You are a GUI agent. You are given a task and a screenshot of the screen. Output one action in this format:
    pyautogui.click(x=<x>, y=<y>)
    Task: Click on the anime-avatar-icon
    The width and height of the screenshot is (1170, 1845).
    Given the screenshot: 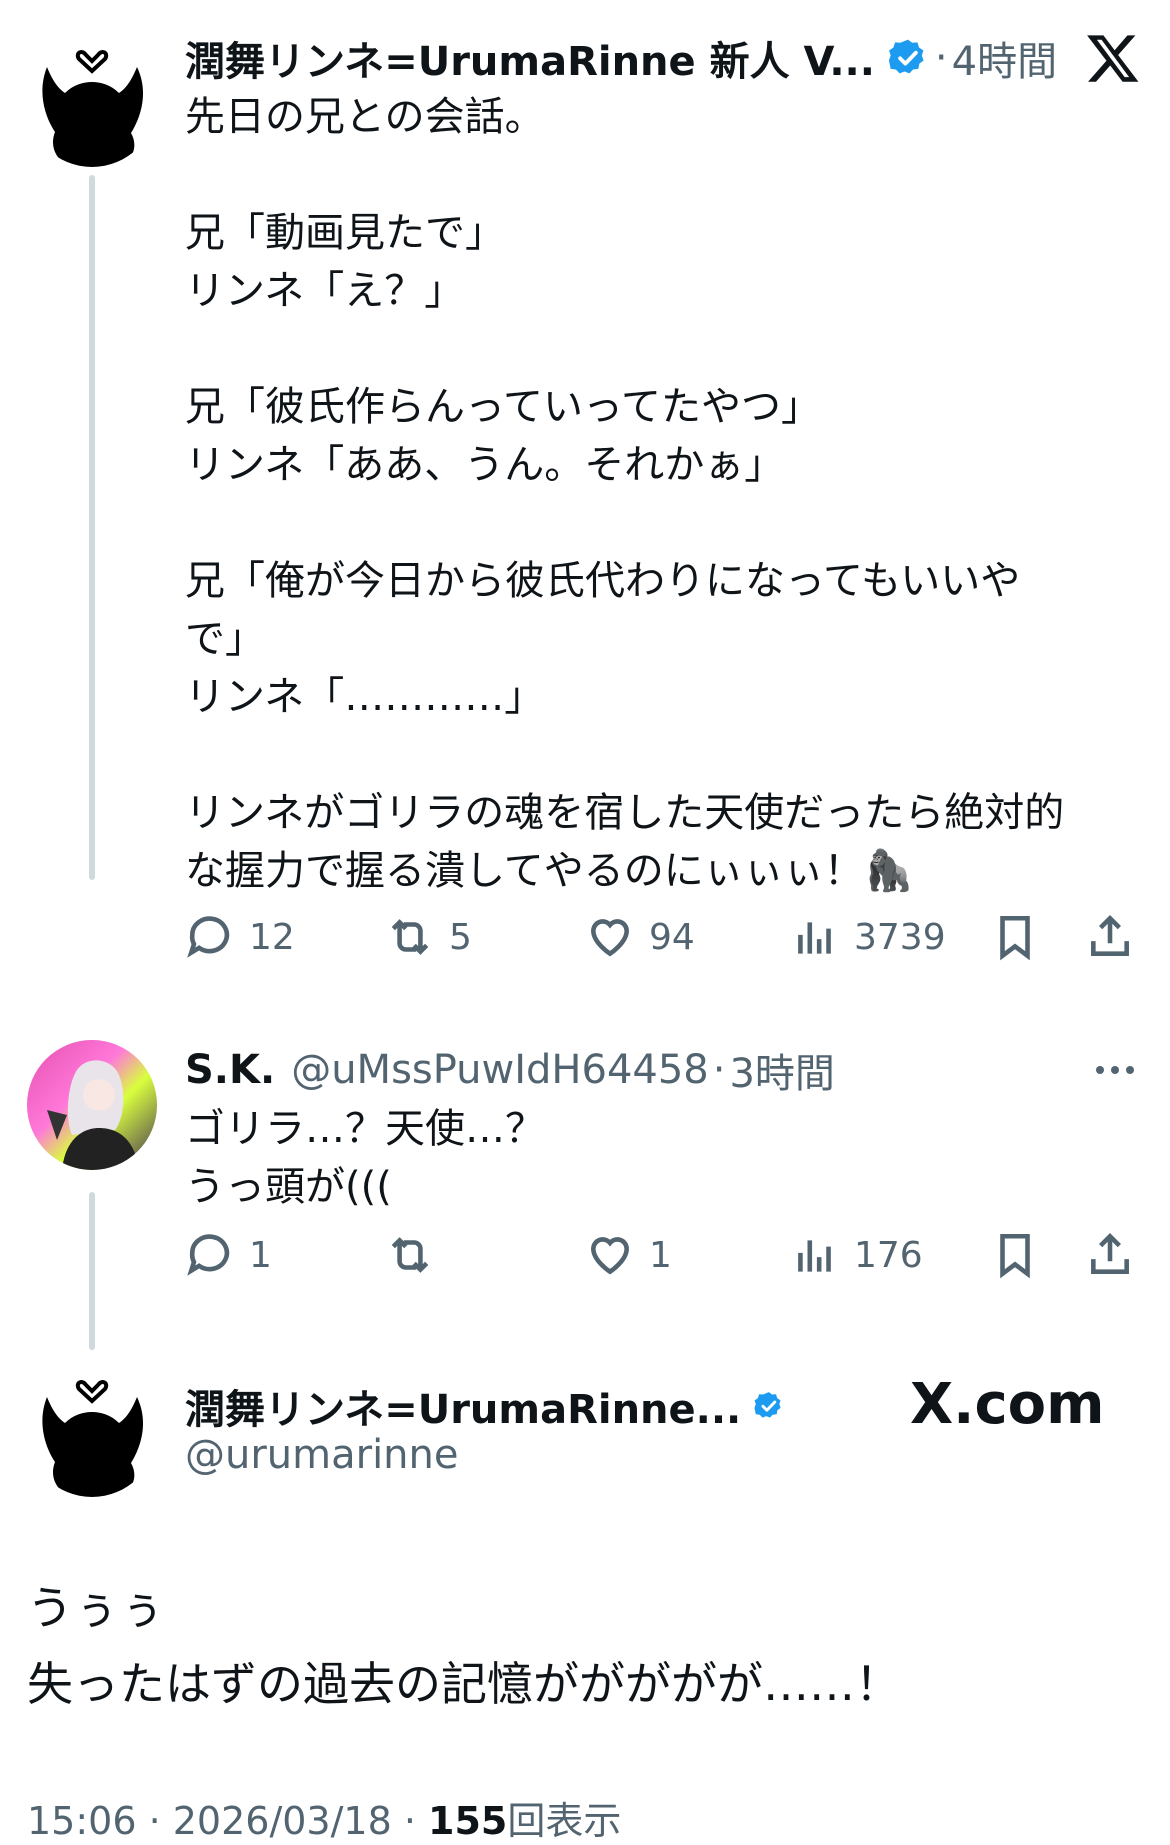 What is the action you would take?
    pyautogui.click(x=92, y=1105)
    